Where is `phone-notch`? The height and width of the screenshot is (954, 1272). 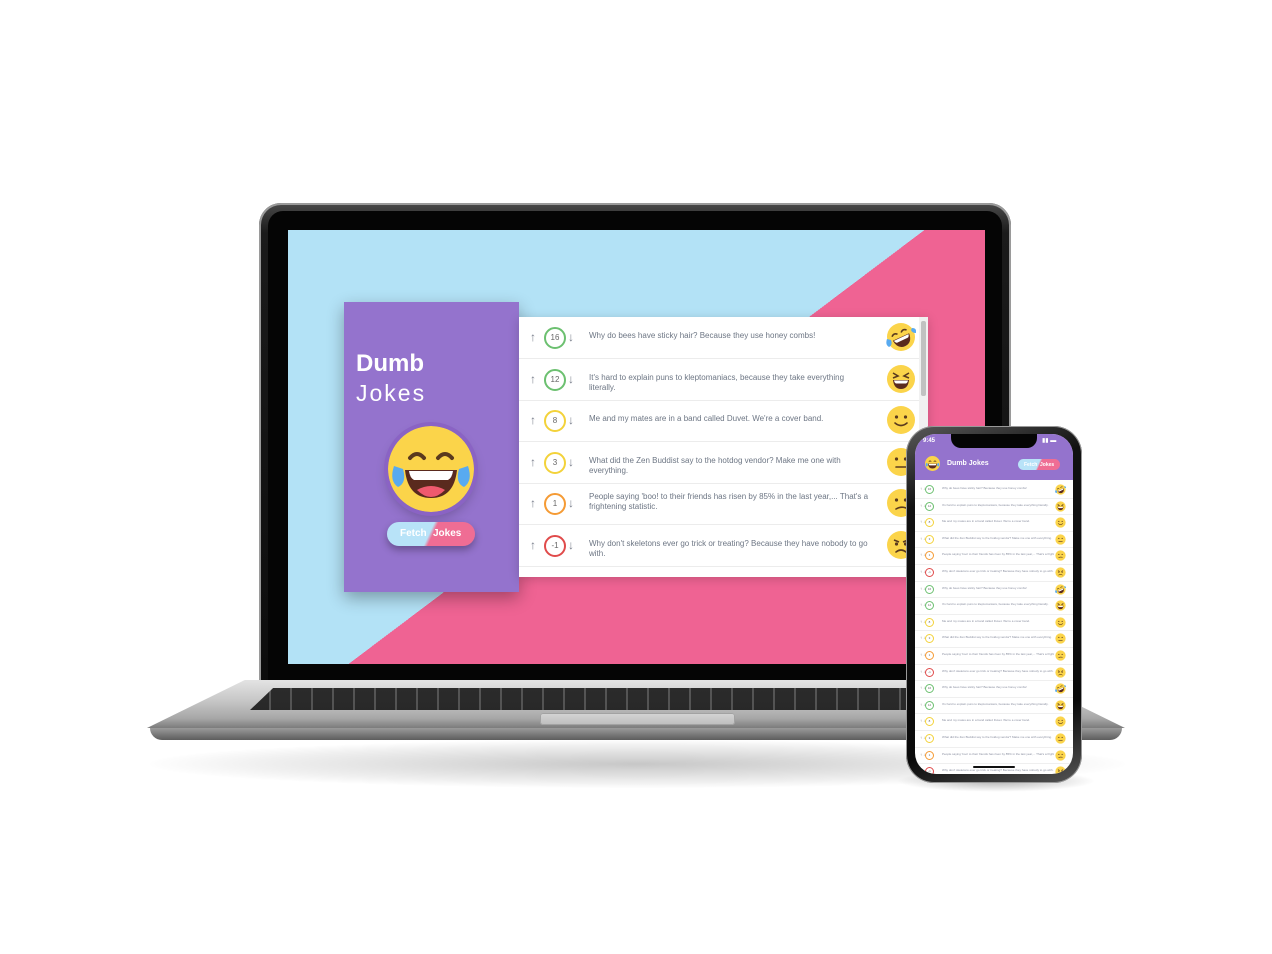
phone-notch is located at coordinates (994, 441).